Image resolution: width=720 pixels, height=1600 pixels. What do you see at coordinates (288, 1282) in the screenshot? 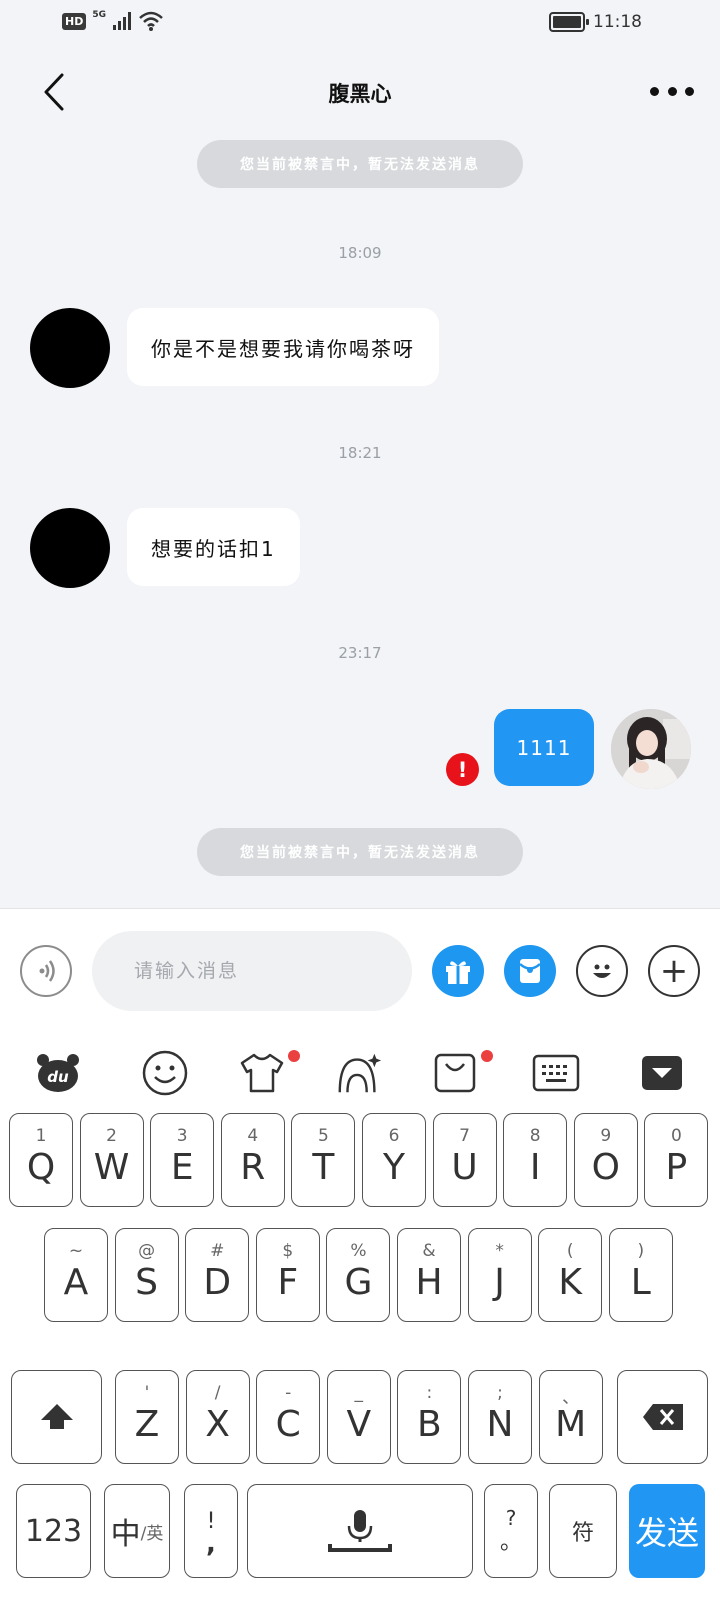
I see `key-primary-label: F` at bounding box center [288, 1282].